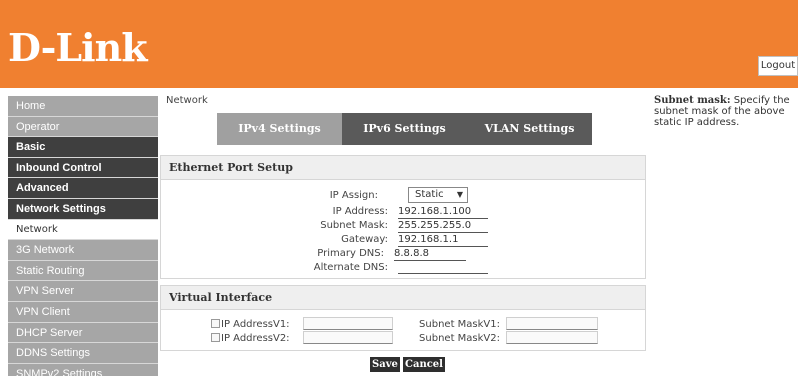  Describe the element at coordinates (459, 194) in the screenshot. I see `chevron-down-icon: ▼` at that location.